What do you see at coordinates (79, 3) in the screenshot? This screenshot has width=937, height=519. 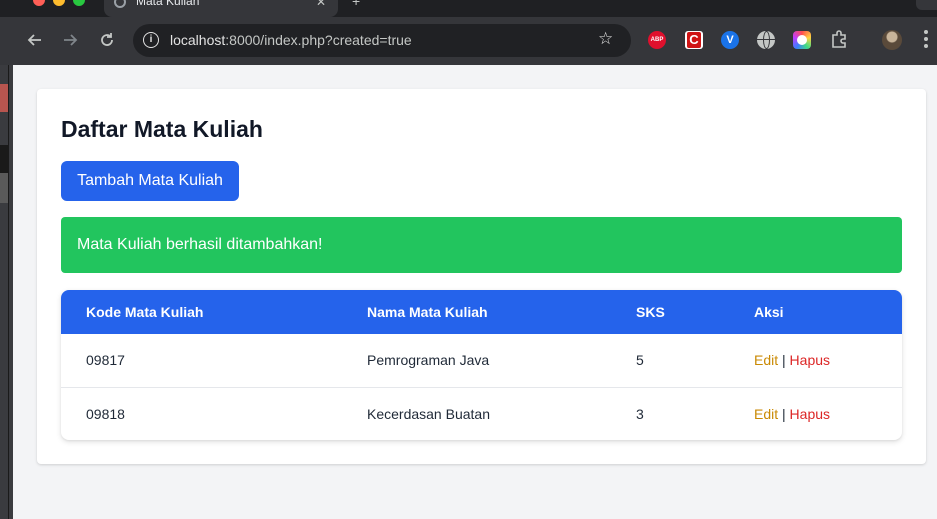 I see `window-zoom-button` at bounding box center [79, 3].